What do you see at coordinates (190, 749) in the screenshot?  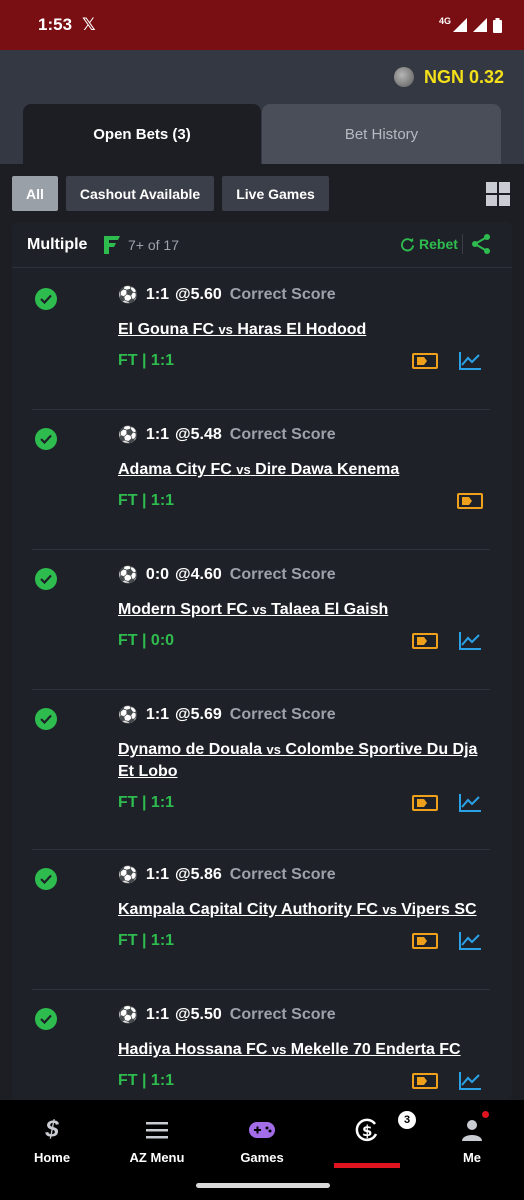 I see `home-team: Dynamo de Douala` at bounding box center [190, 749].